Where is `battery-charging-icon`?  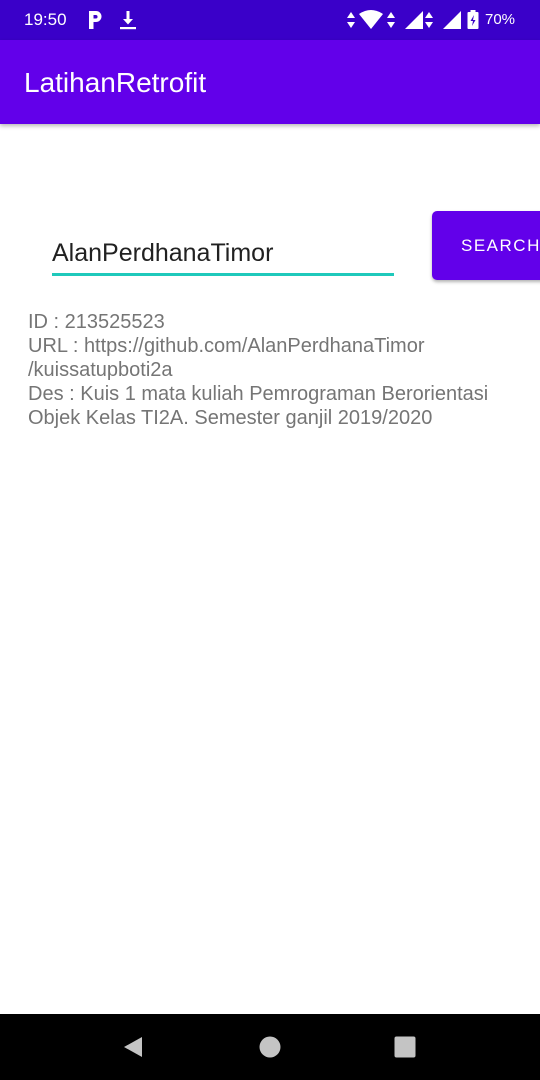 battery-charging-icon is located at coordinates (473, 19).